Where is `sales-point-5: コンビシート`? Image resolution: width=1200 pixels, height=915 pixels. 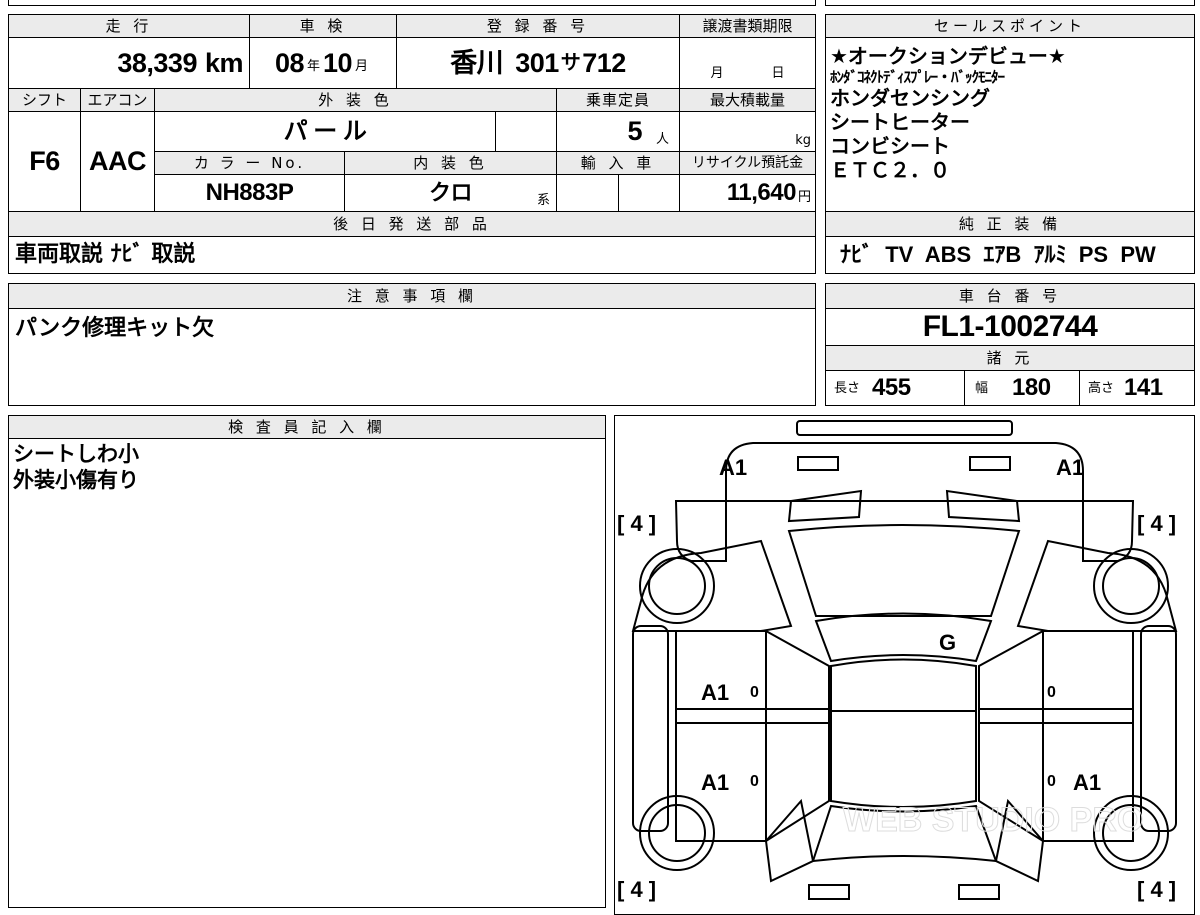
sales-point-5: コンビシート is located at coordinates (890, 146).